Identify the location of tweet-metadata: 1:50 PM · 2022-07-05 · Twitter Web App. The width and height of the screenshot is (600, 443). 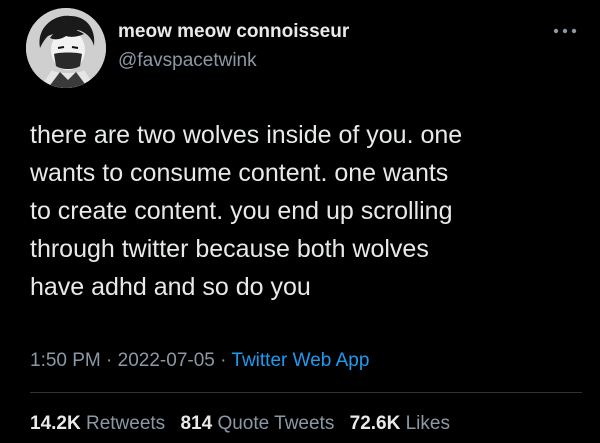
(199, 361).